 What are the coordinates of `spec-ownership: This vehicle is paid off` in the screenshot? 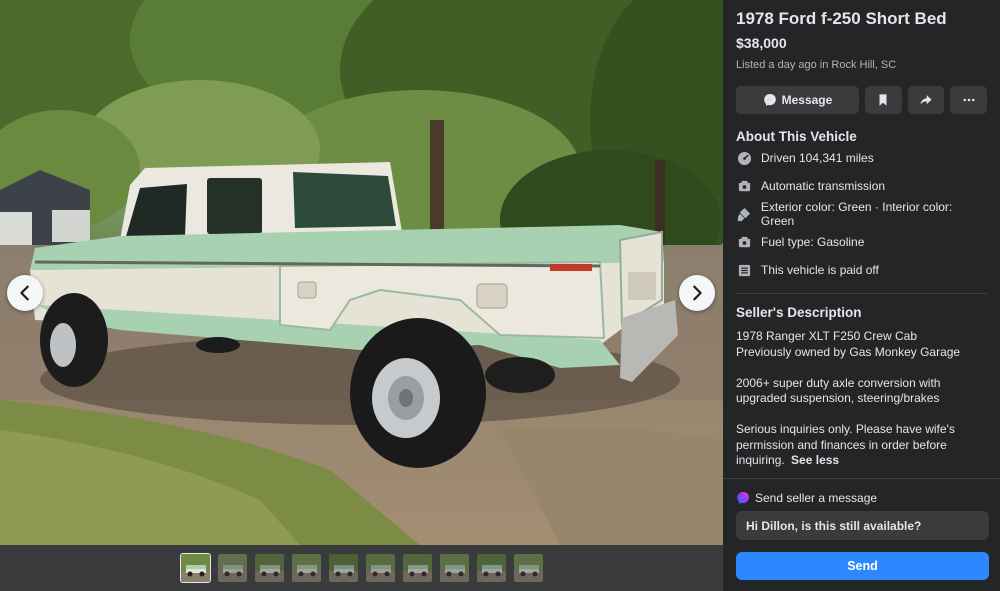 It's located at (861, 270).